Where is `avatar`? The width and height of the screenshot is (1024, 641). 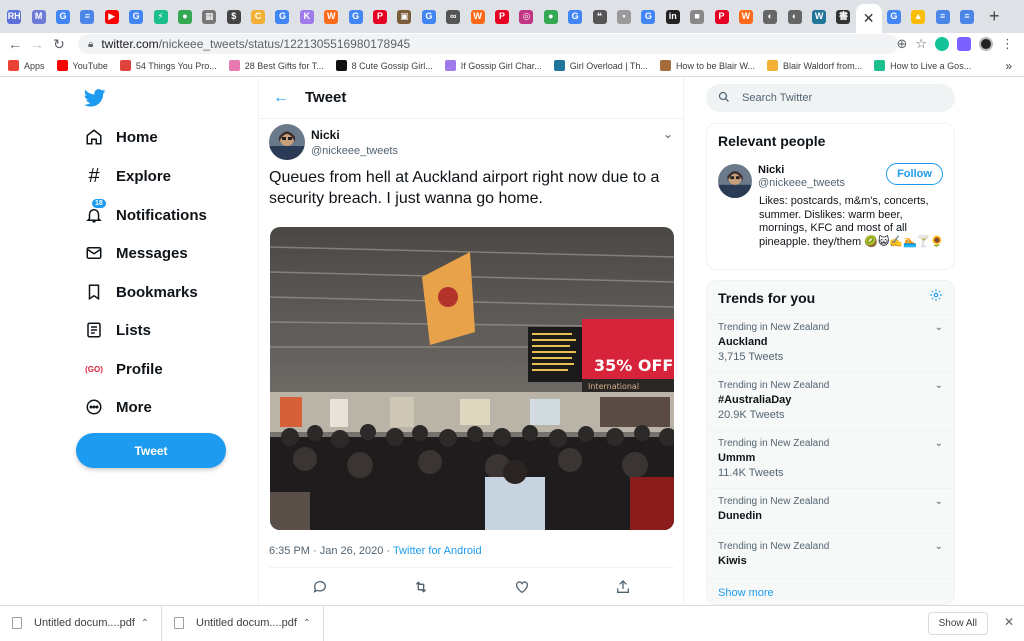 avatar is located at coordinates (287, 142).